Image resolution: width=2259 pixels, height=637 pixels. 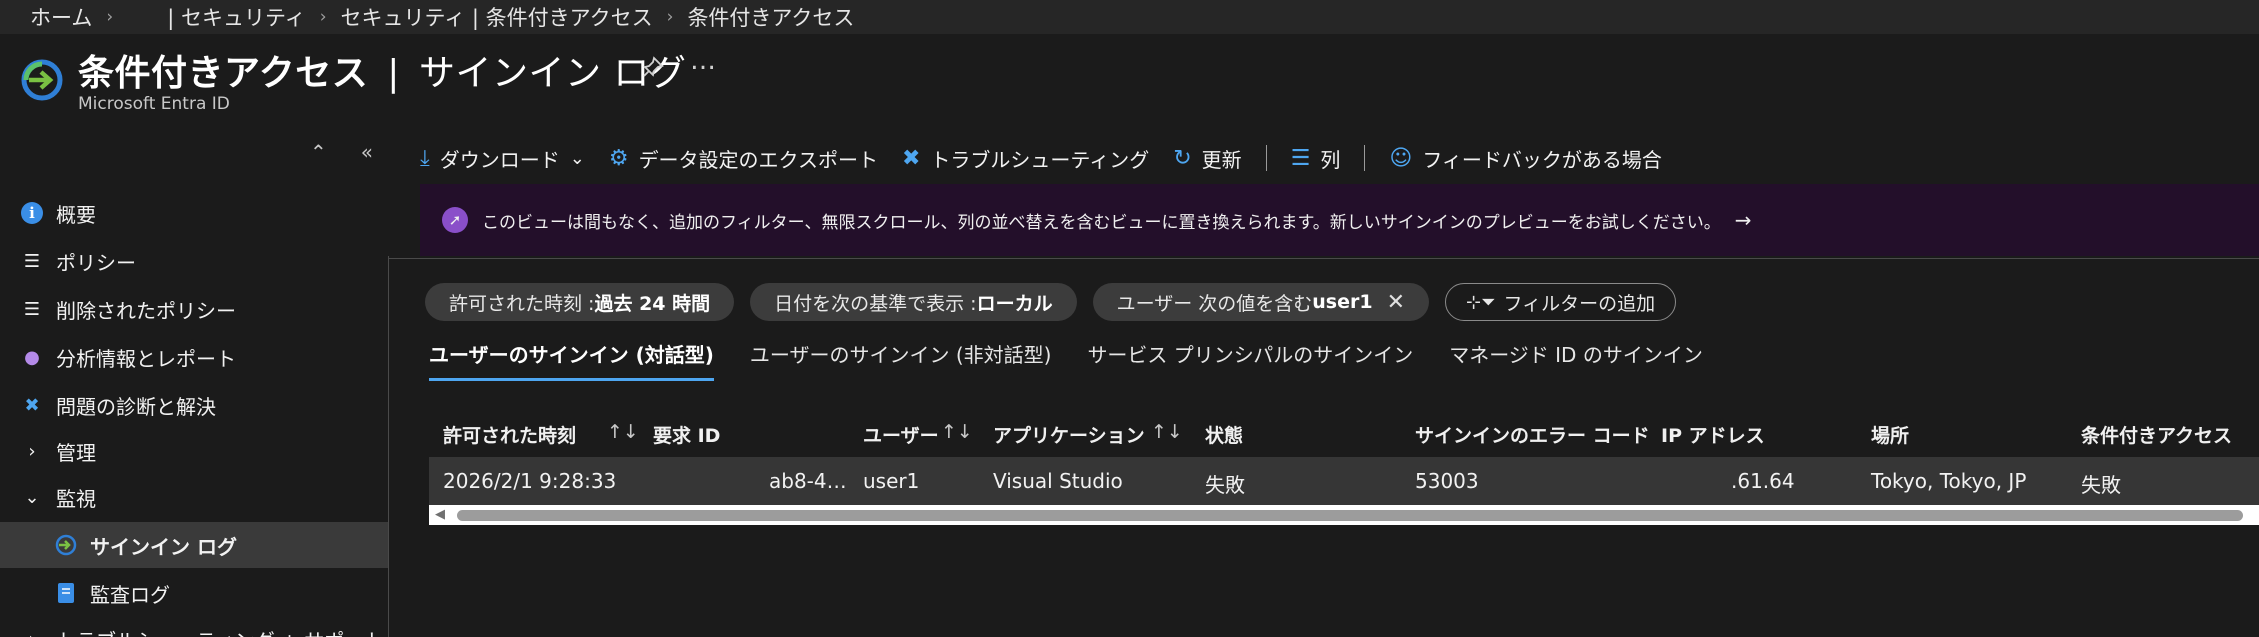 What do you see at coordinates (571, 360) in the screenshot?
I see `tab-user-interactive: ユーザーのサインイン (対話型)` at bounding box center [571, 360].